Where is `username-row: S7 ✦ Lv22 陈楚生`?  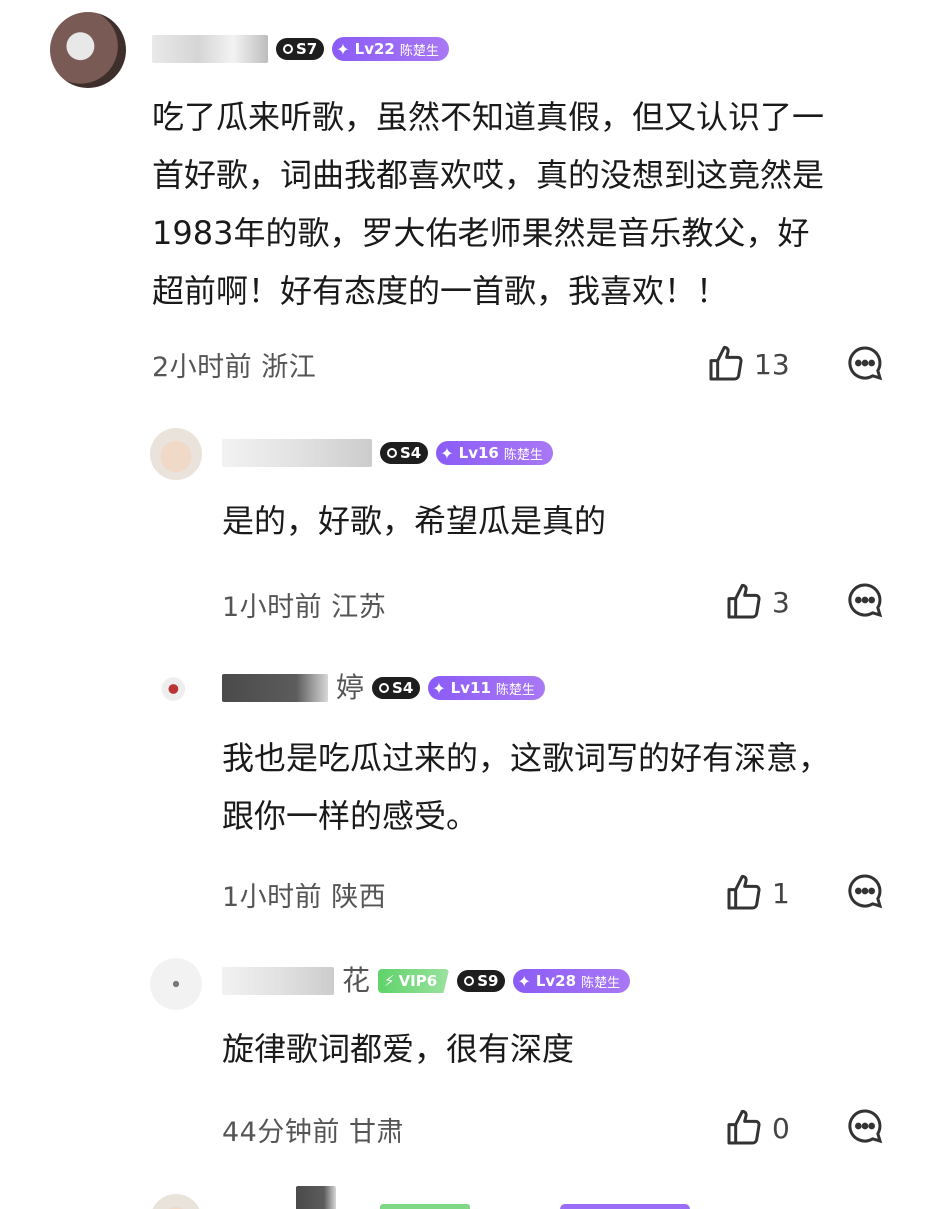 username-row: S7 ✦ Lv22 陈楚生 is located at coordinates (300, 49).